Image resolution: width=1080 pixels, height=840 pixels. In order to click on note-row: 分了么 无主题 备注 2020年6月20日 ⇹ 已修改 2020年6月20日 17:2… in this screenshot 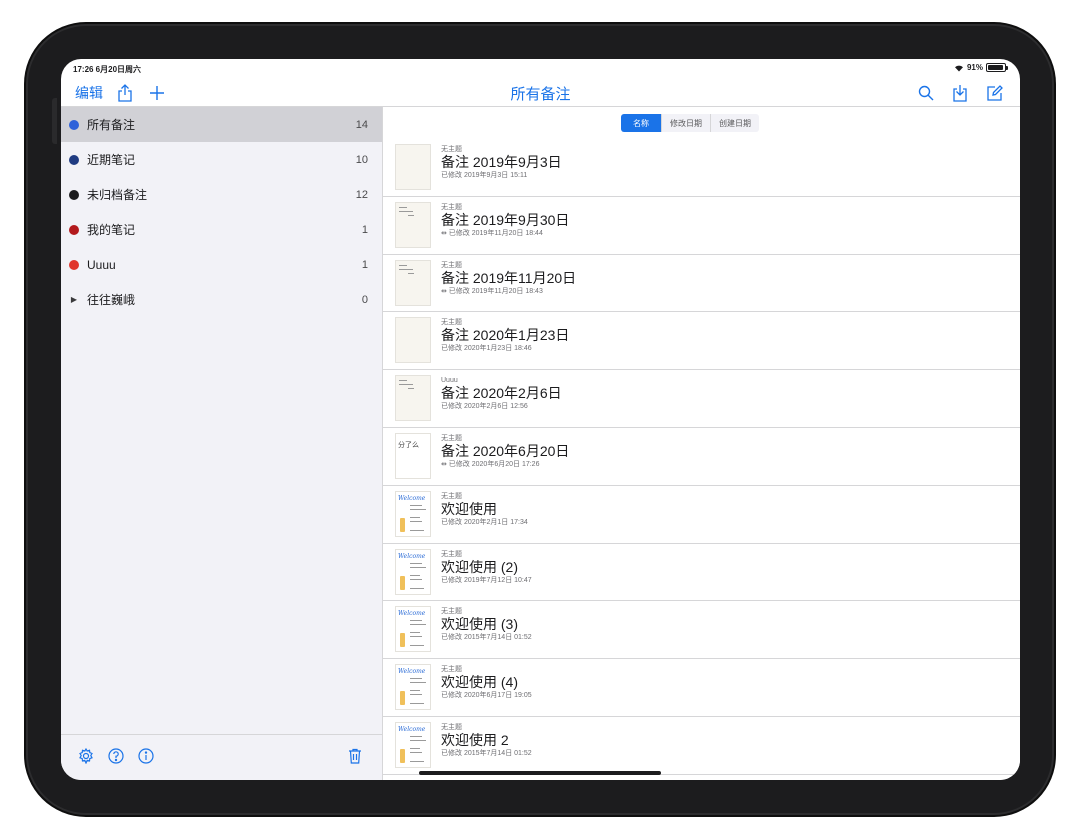, I will do `click(701, 457)`.